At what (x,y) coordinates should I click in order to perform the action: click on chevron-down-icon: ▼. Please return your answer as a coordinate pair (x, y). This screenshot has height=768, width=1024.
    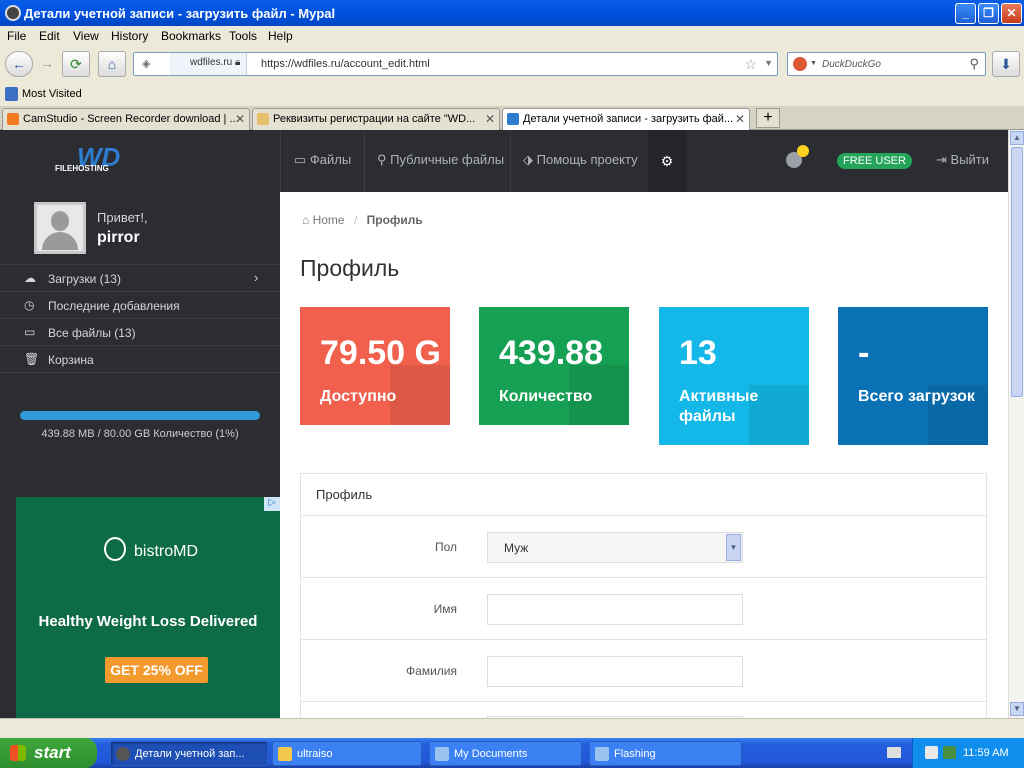
    Looking at the image, I should click on (733, 547).